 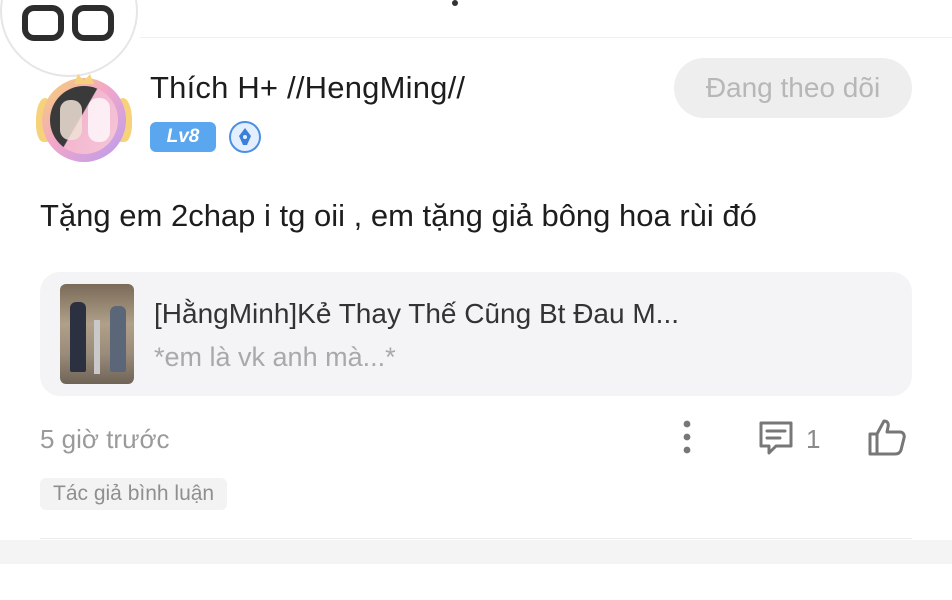 I want to click on pen-badge-icon, so click(x=245, y=137).